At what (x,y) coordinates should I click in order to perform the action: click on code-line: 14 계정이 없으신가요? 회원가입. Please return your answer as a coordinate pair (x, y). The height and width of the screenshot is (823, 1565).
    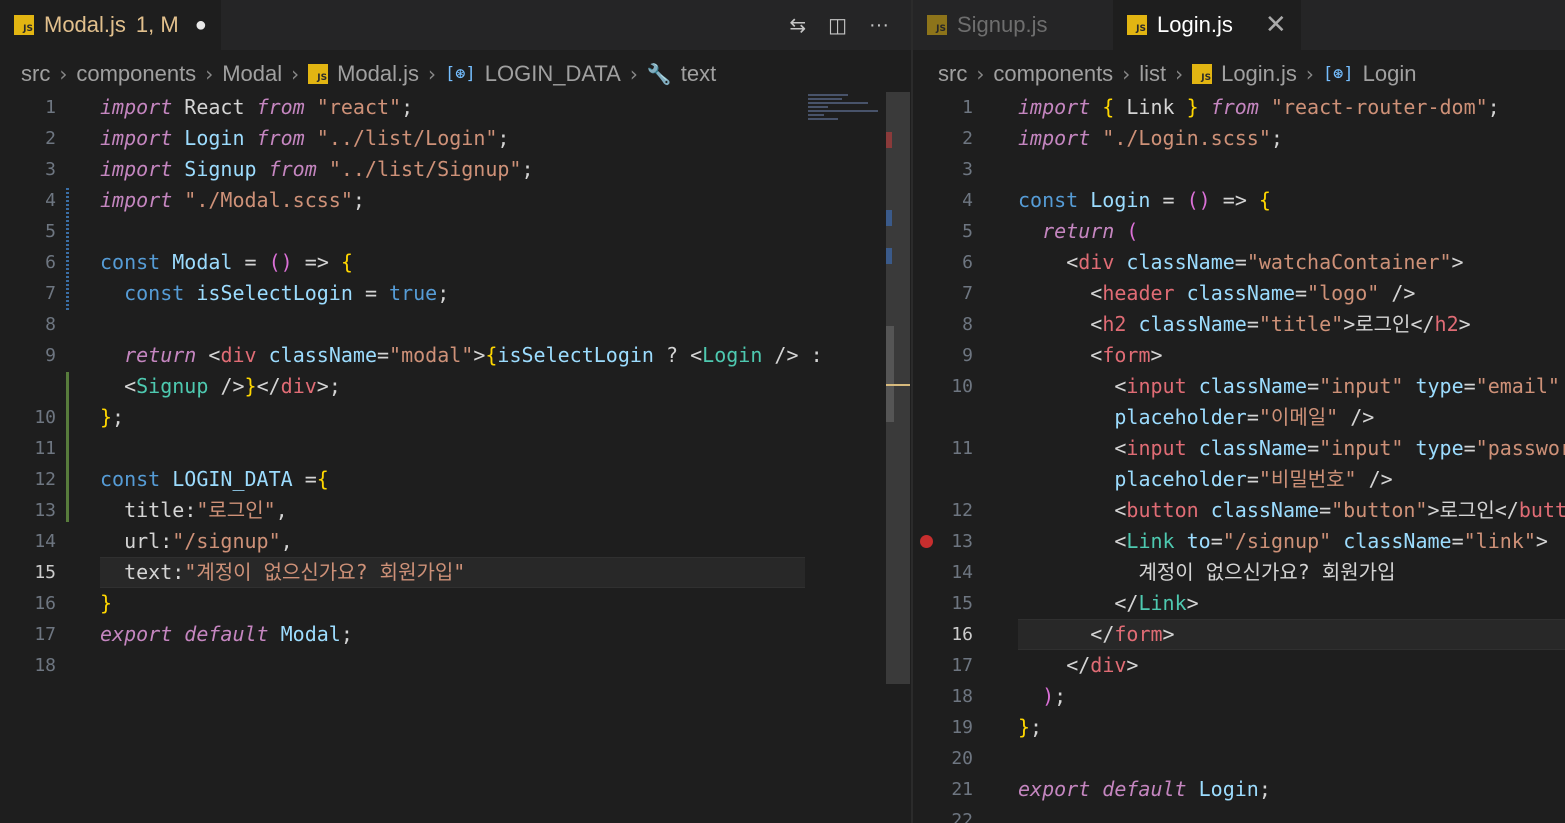
    Looking at the image, I should click on (1239, 572).